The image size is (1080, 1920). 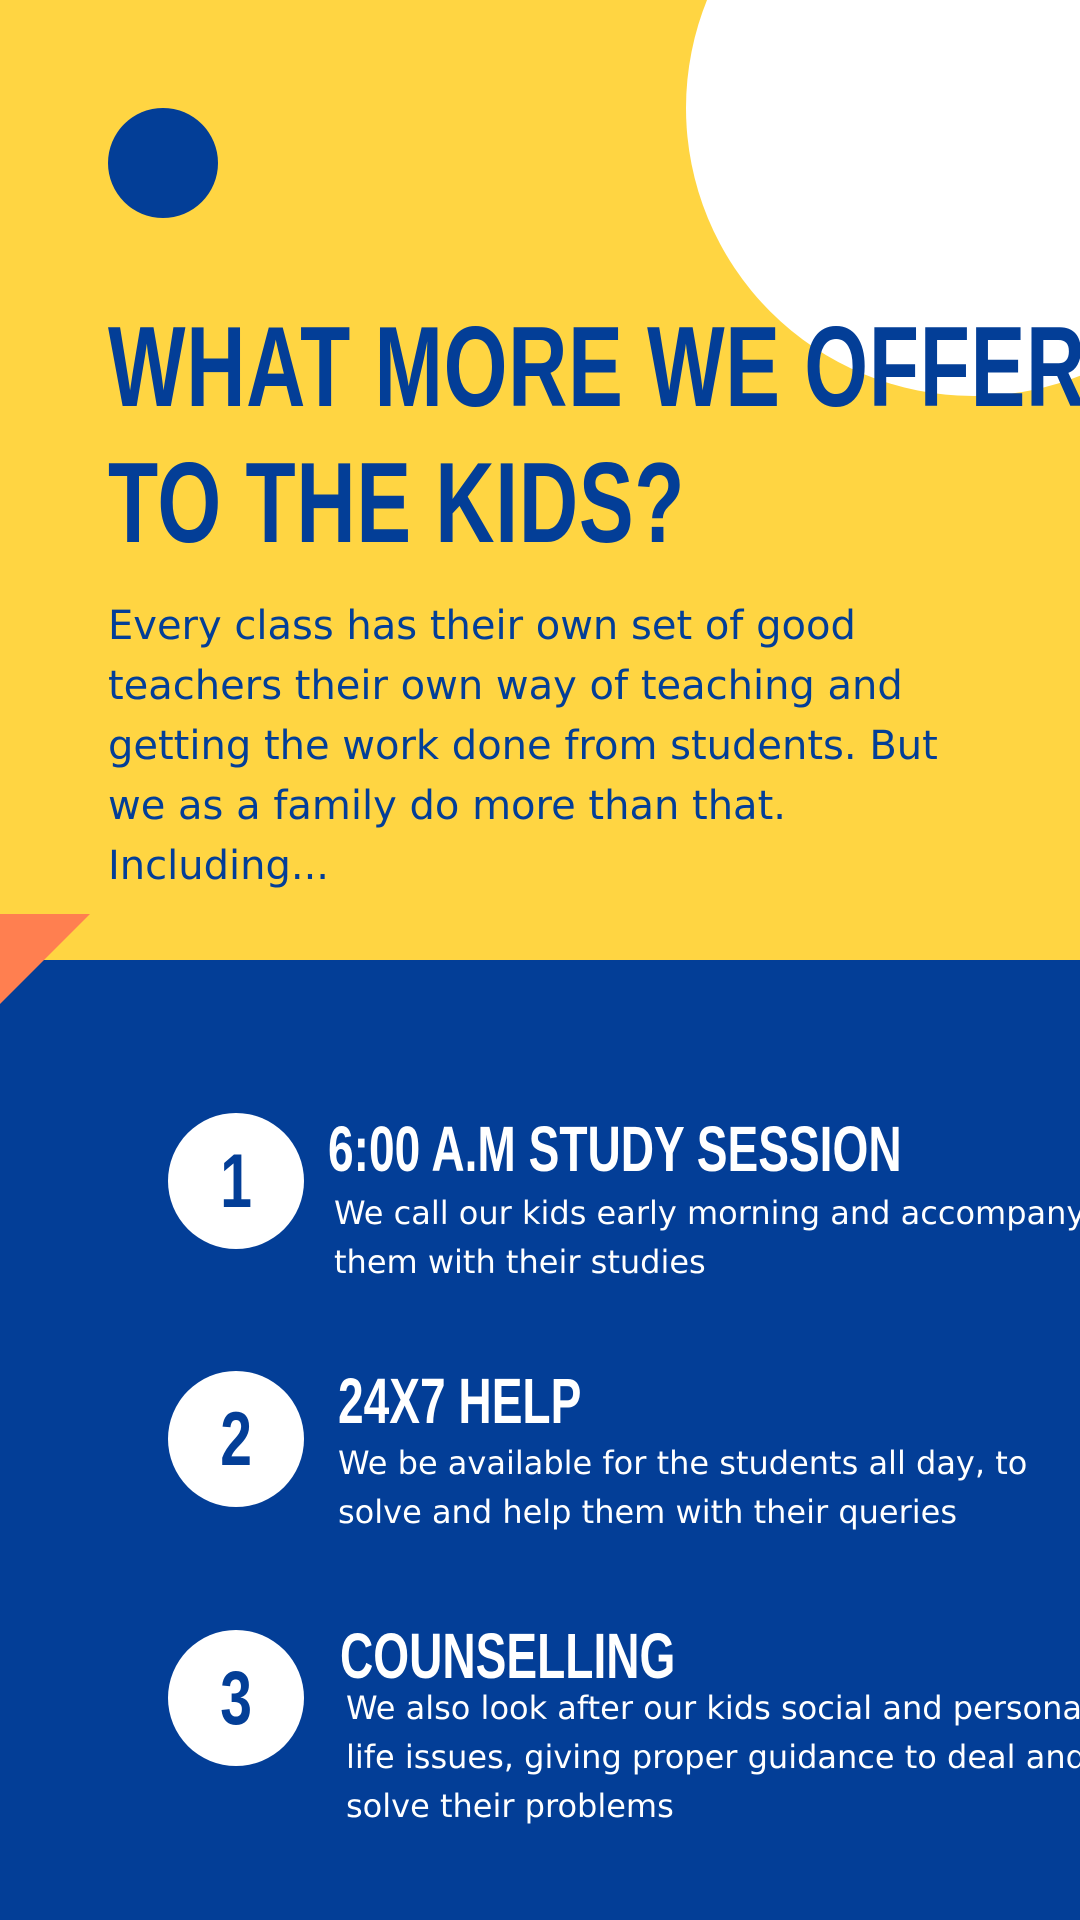 I want to click on number-badge-3: 3, so click(x=236, y=1698).